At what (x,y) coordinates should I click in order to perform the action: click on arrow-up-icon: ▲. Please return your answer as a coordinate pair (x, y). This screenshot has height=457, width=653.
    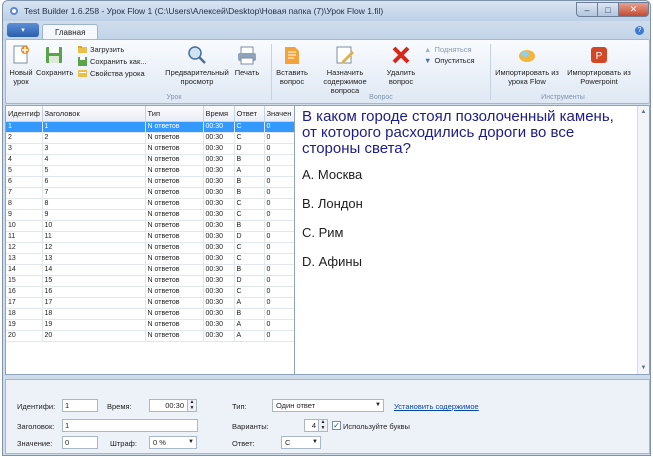
    Looking at the image, I should click on (428, 49).